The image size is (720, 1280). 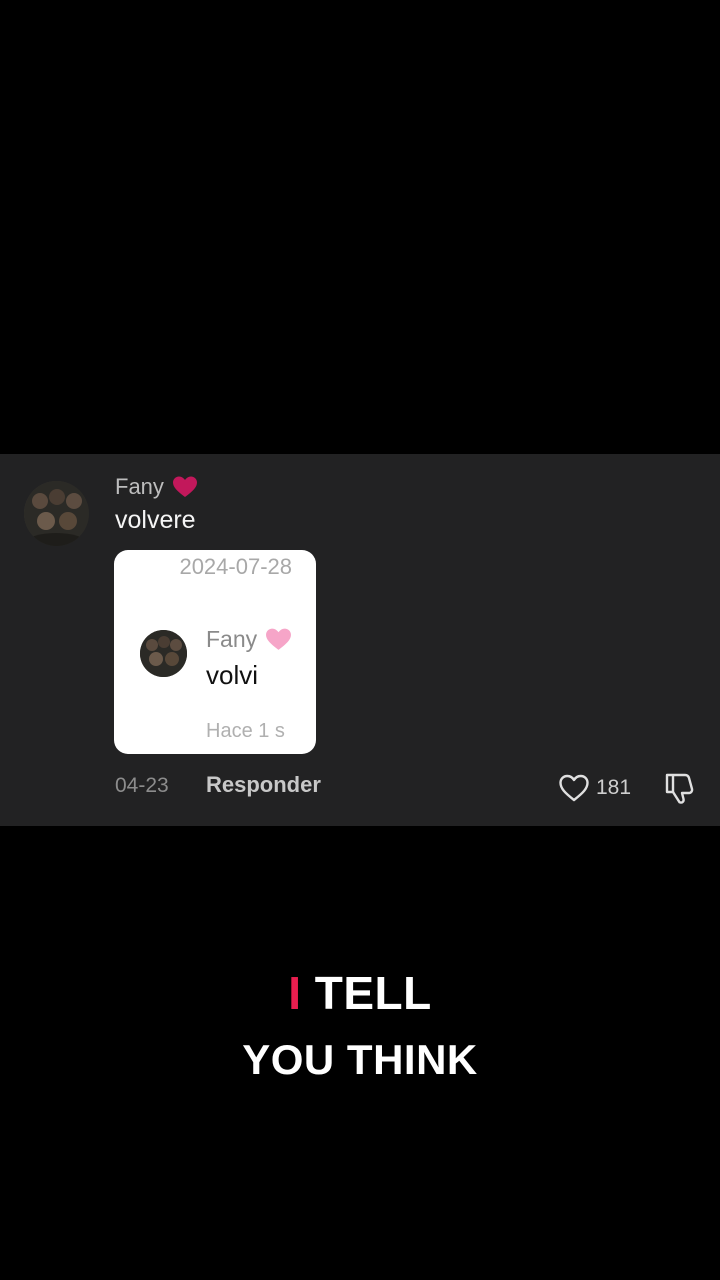 What do you see at coordinates (594, 788) in the screenshot?
I see `like-button: 181` at bounding box center [594, 788].